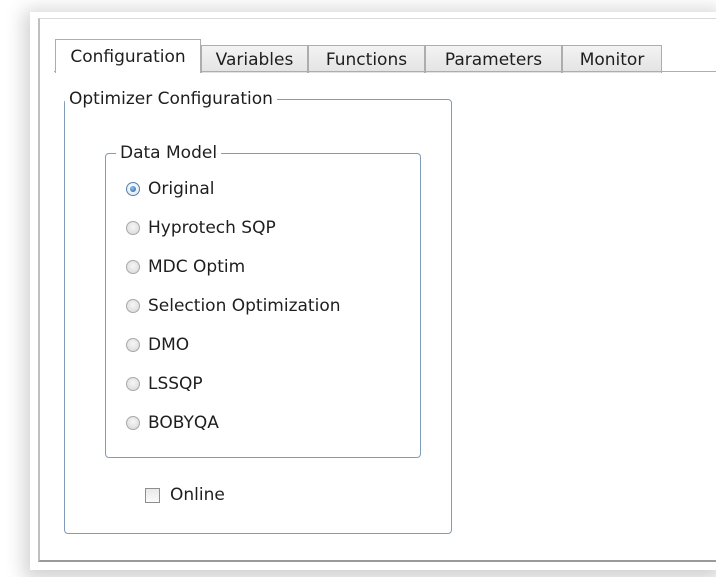  I want to click on radio-checked-icon, so click(133, 189).